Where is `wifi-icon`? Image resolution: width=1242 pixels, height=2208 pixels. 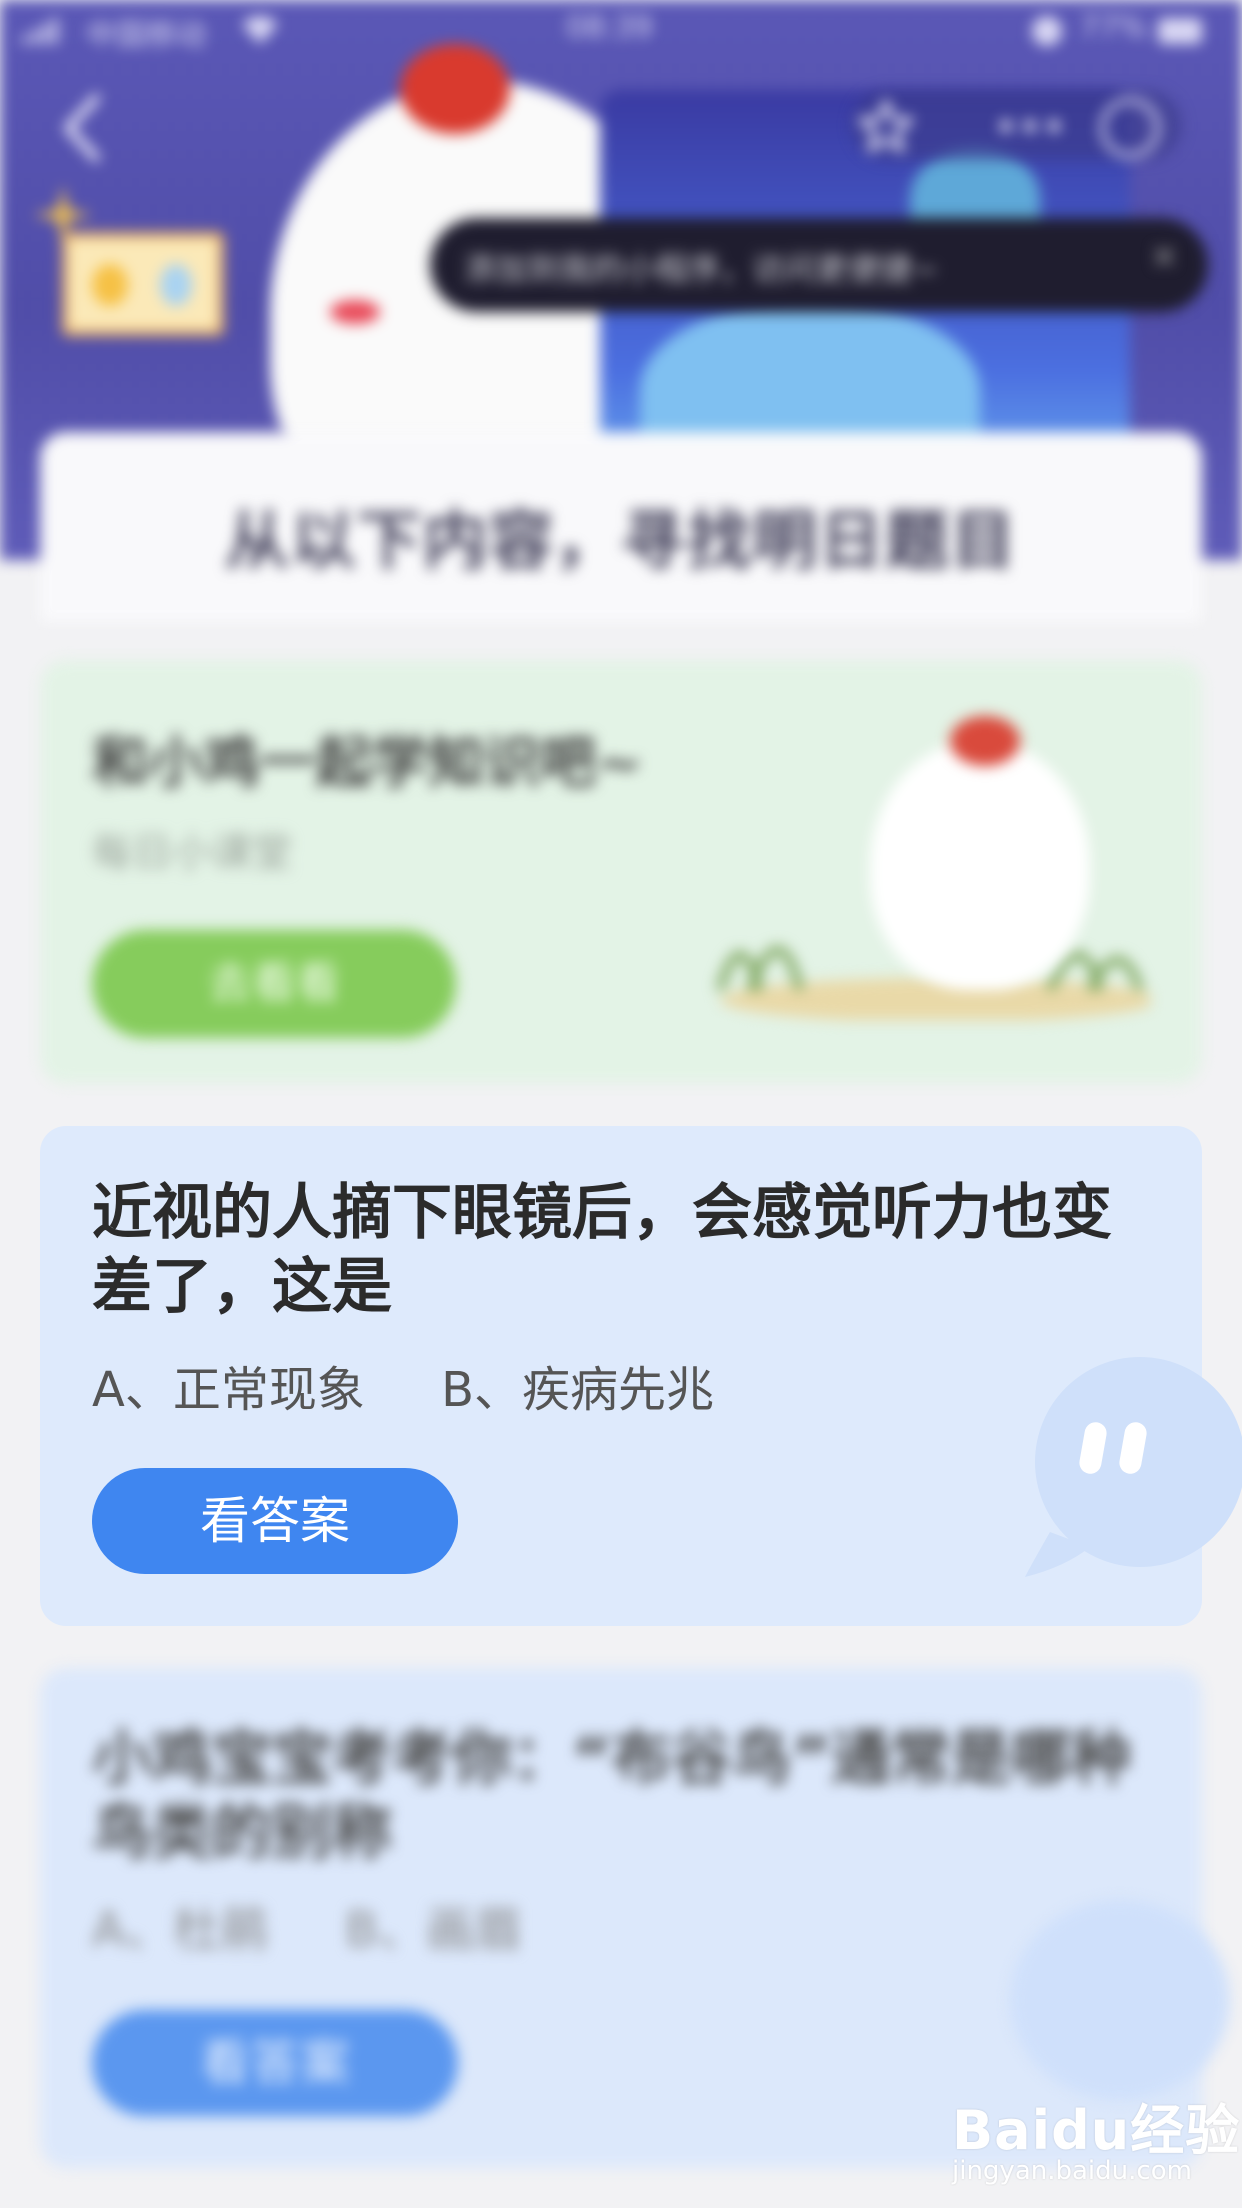
wifi-icon is located at coordinates (260, 30).